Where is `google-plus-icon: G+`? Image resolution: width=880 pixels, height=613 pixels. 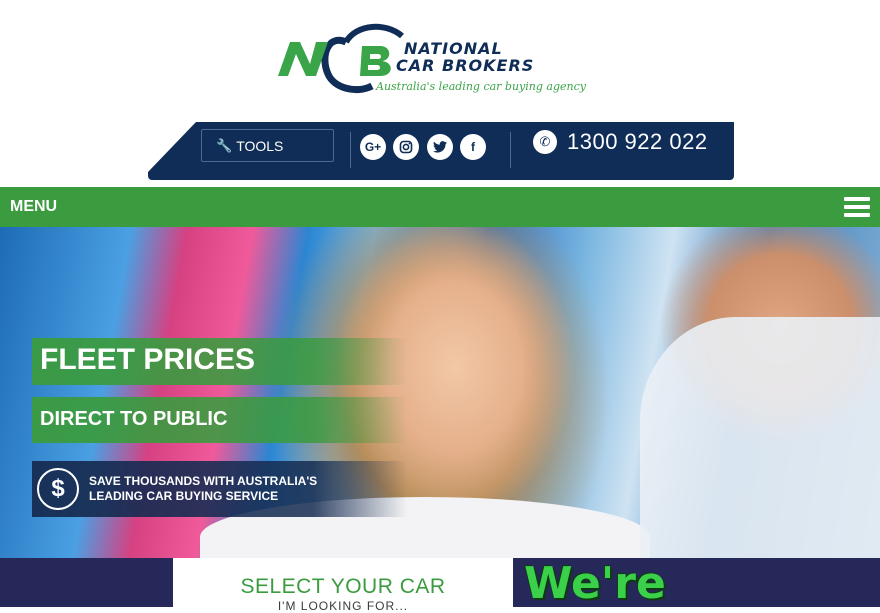
google-plus-icon: G+ is located at coordinates (373, 147).